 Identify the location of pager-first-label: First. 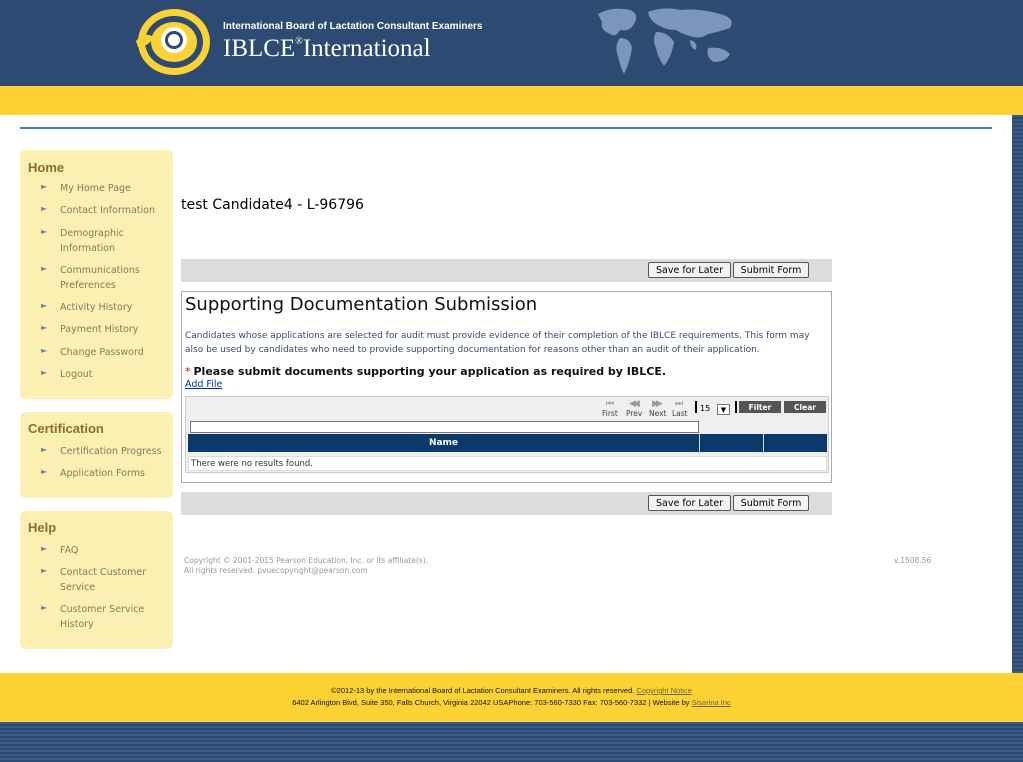
(610, 413).